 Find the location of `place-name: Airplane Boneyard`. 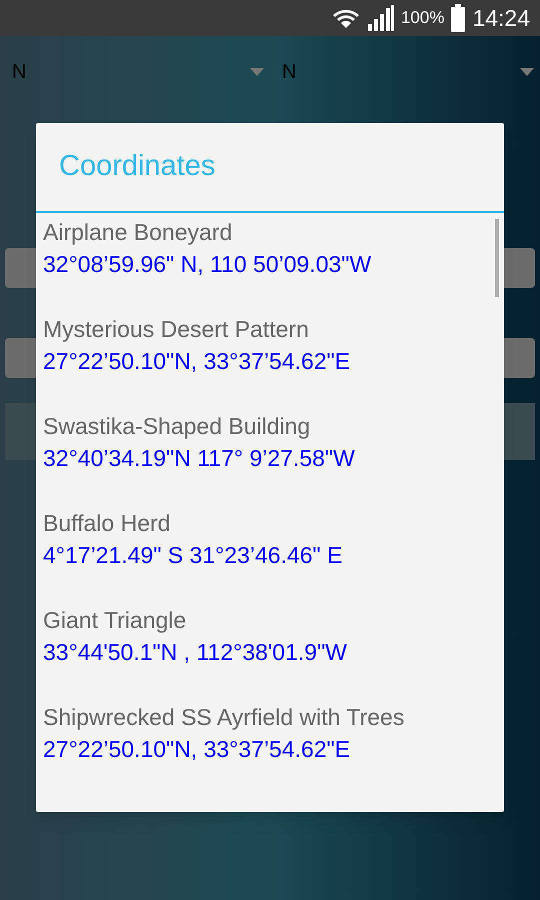

place-name: Airplane Boneyard is located at coordinates (137, 232).